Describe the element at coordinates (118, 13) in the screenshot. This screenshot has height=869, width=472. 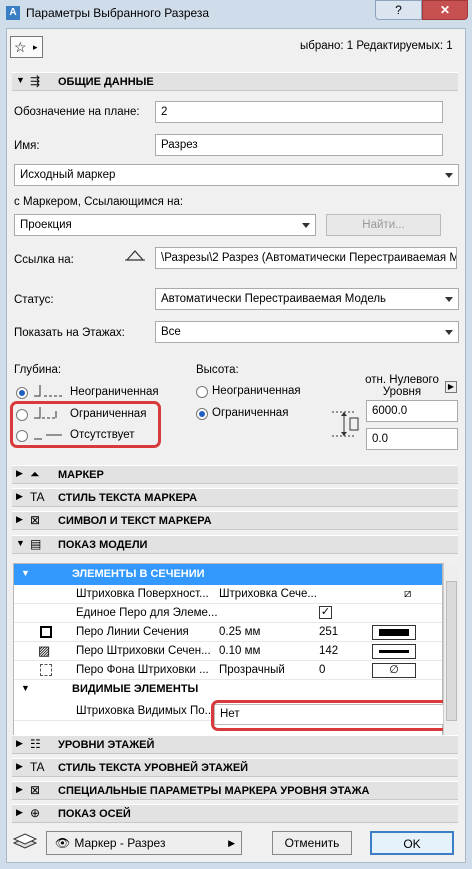
I see `window-title: Параметры Выбранного Разреза` at that location.